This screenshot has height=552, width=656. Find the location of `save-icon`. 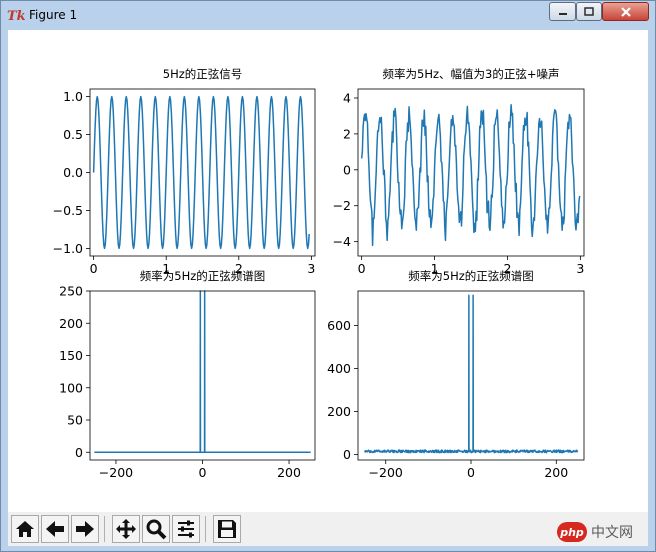

save-icon is located at coordinates (227, 529).